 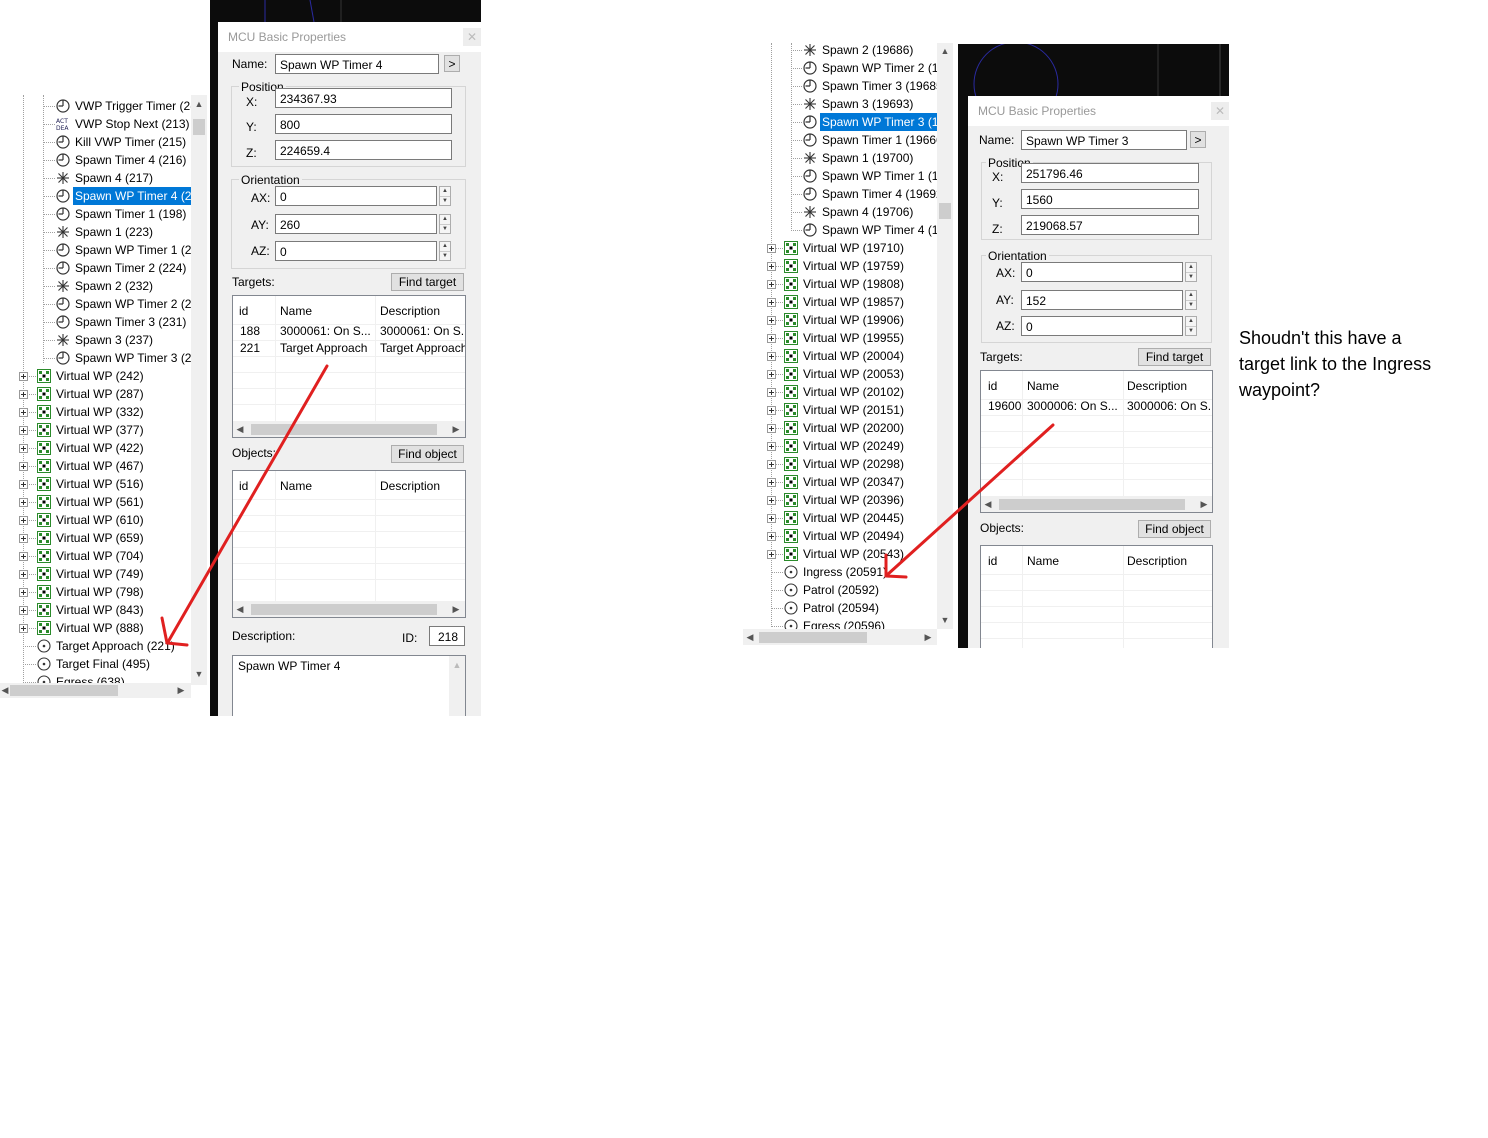 What do you see at coordinates (1220, 111) in the screenshot?
I see `close-icon: ✕` at bounding box center [1220, 111].